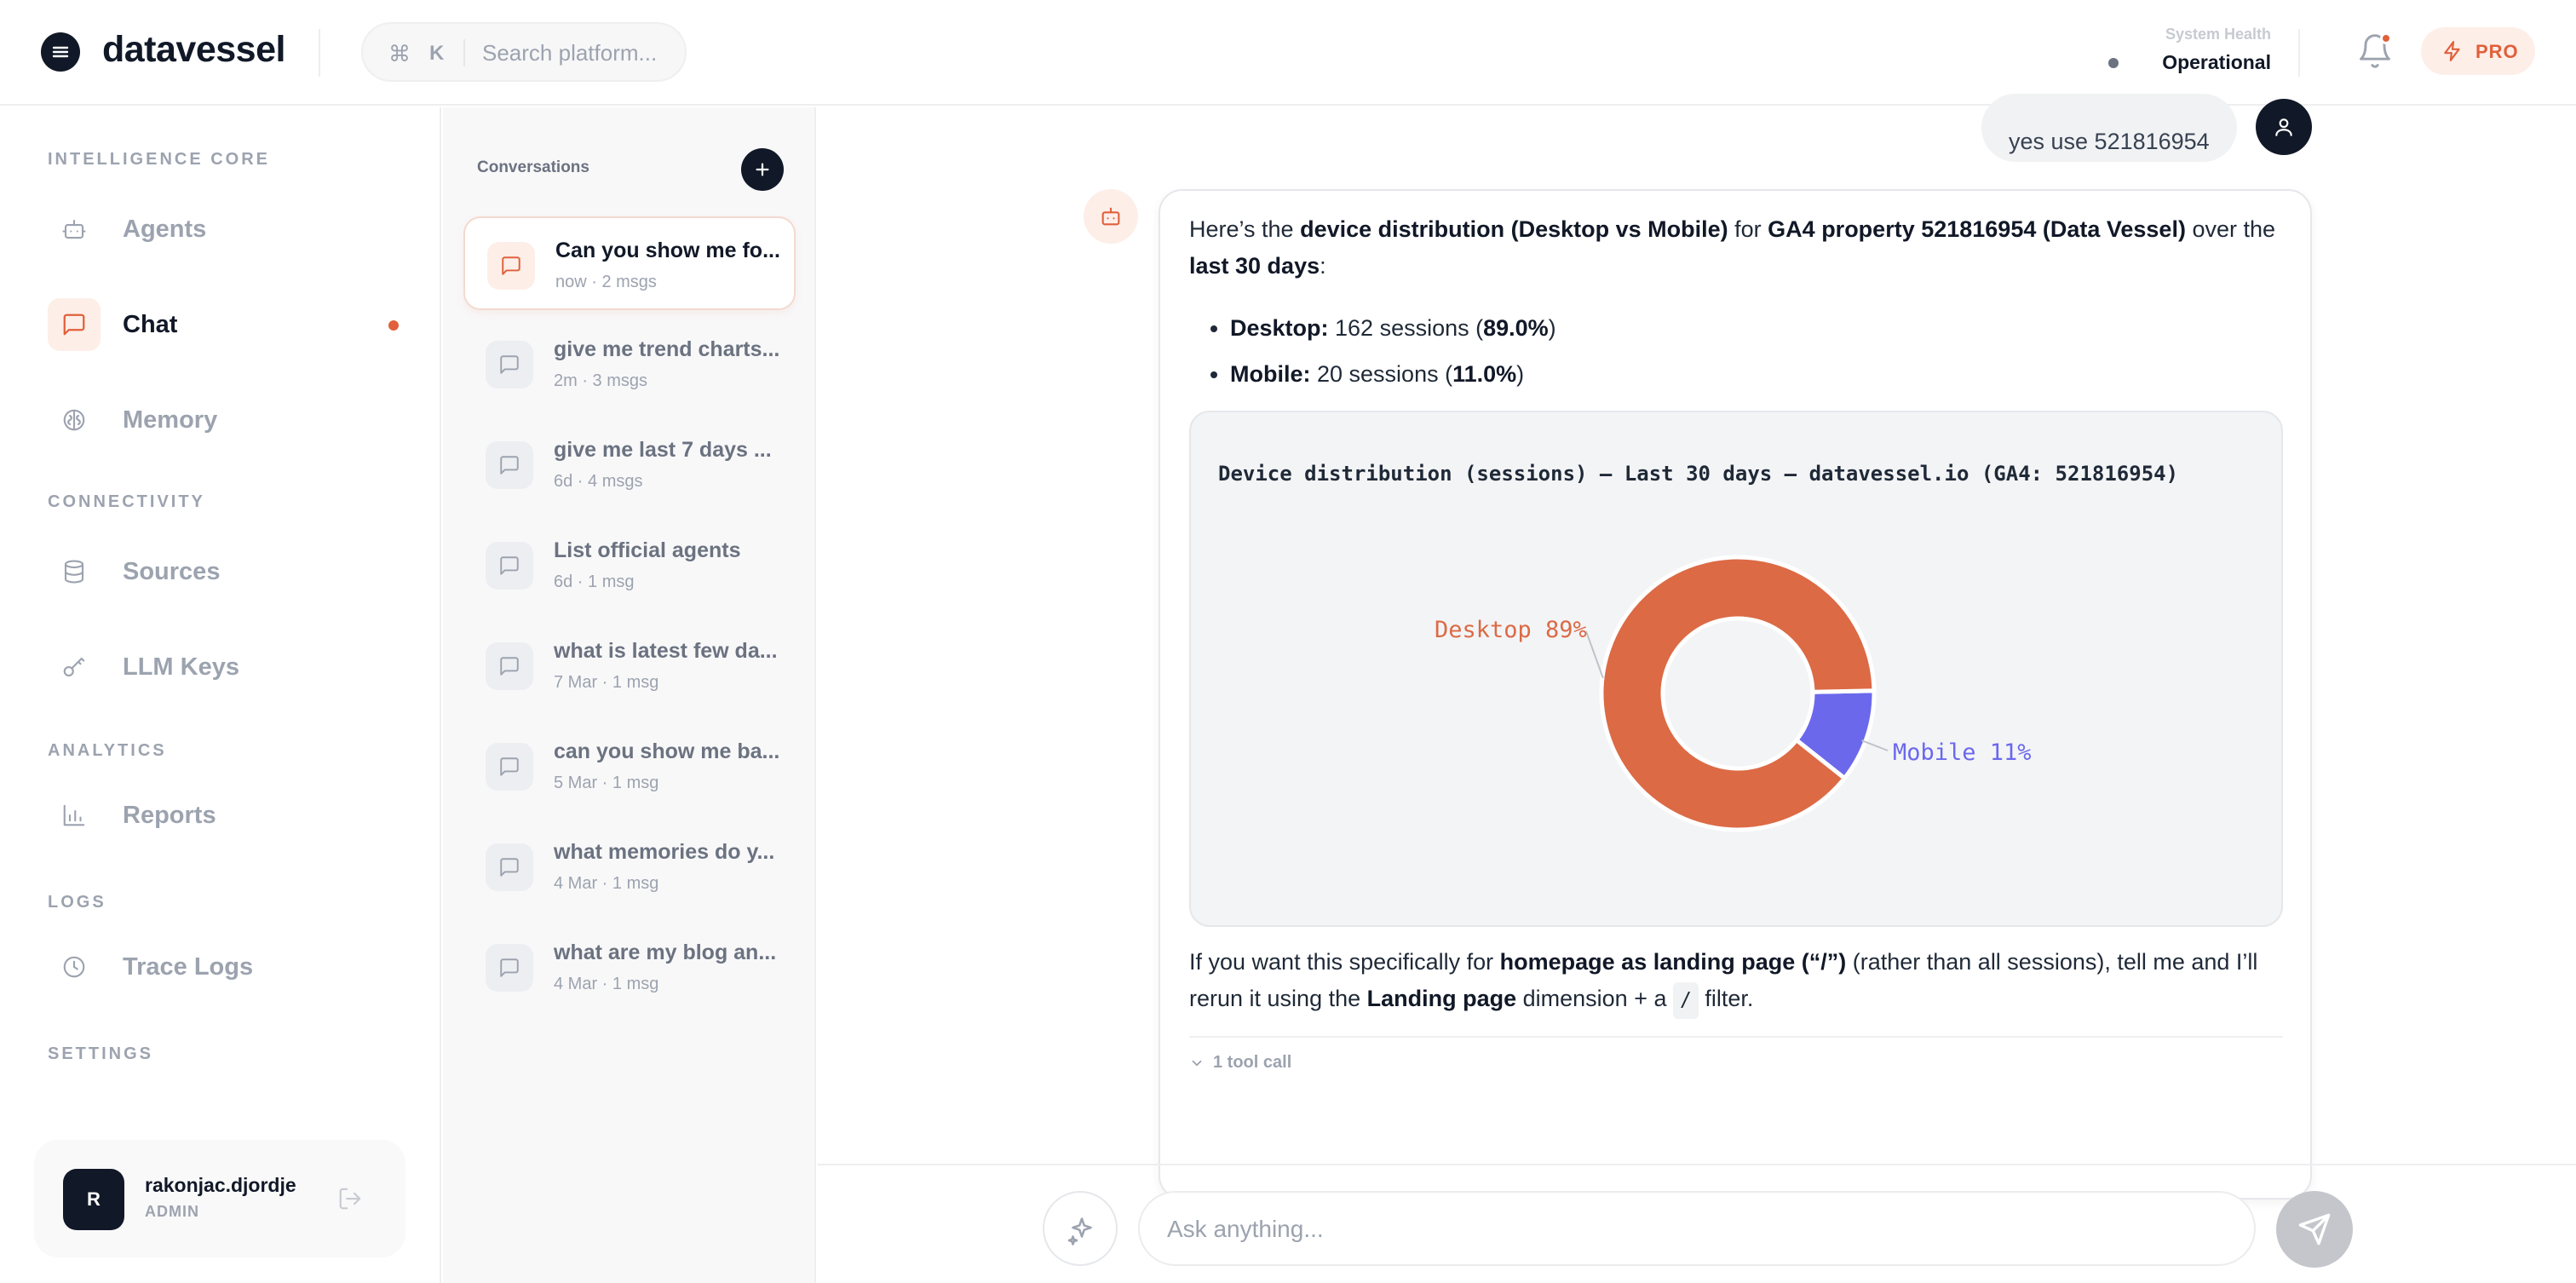 The height and width of the screenshot is (1283, 2576). I want to click on send-icon, so click(2314, 1229).